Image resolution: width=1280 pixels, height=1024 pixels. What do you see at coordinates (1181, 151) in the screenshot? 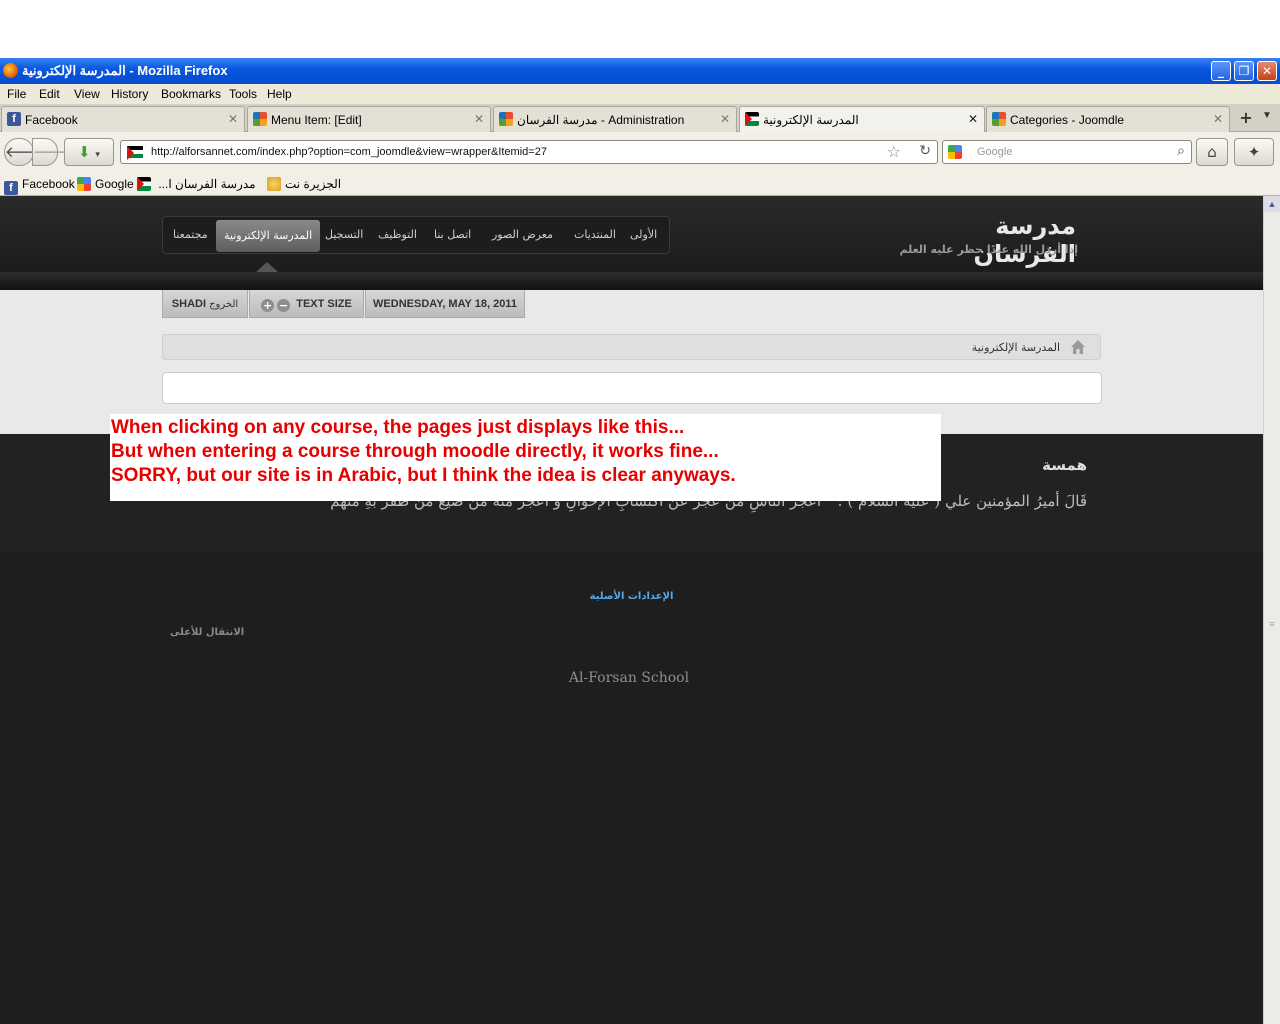
I see `search-icon: ⌕` at bounding box center [1181, 151].